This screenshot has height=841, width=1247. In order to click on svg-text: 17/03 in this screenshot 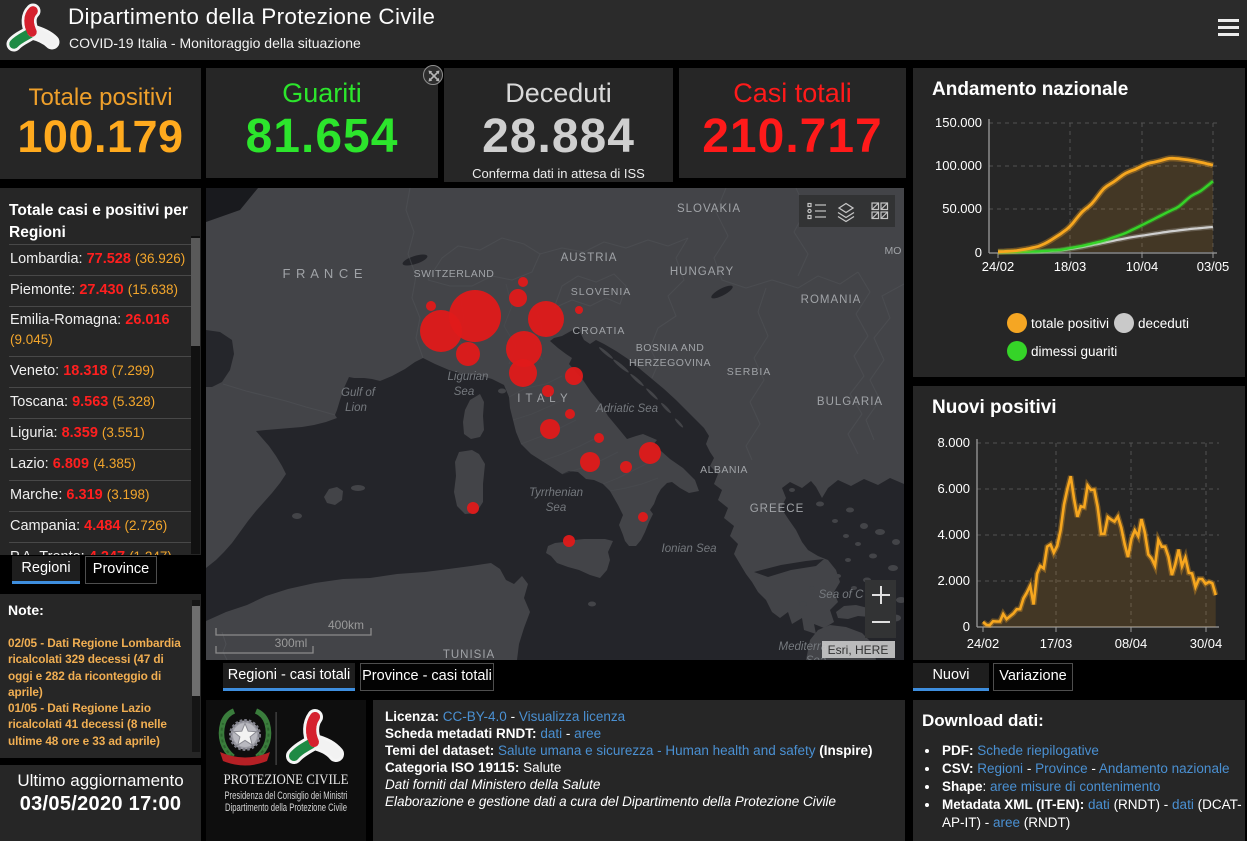, I will do `click(1056, 643)`.